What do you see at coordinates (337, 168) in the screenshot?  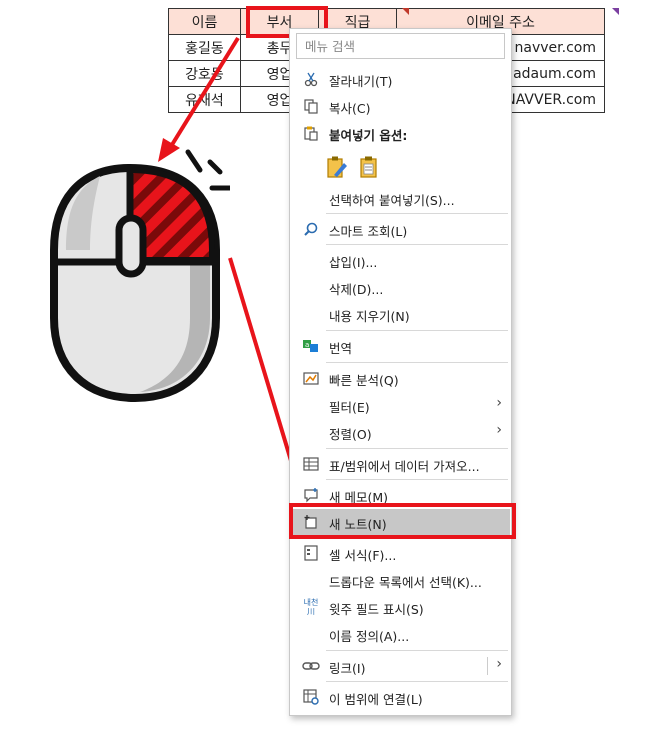 I see `paste-formatting-icon` at bounding box center [337, 168].